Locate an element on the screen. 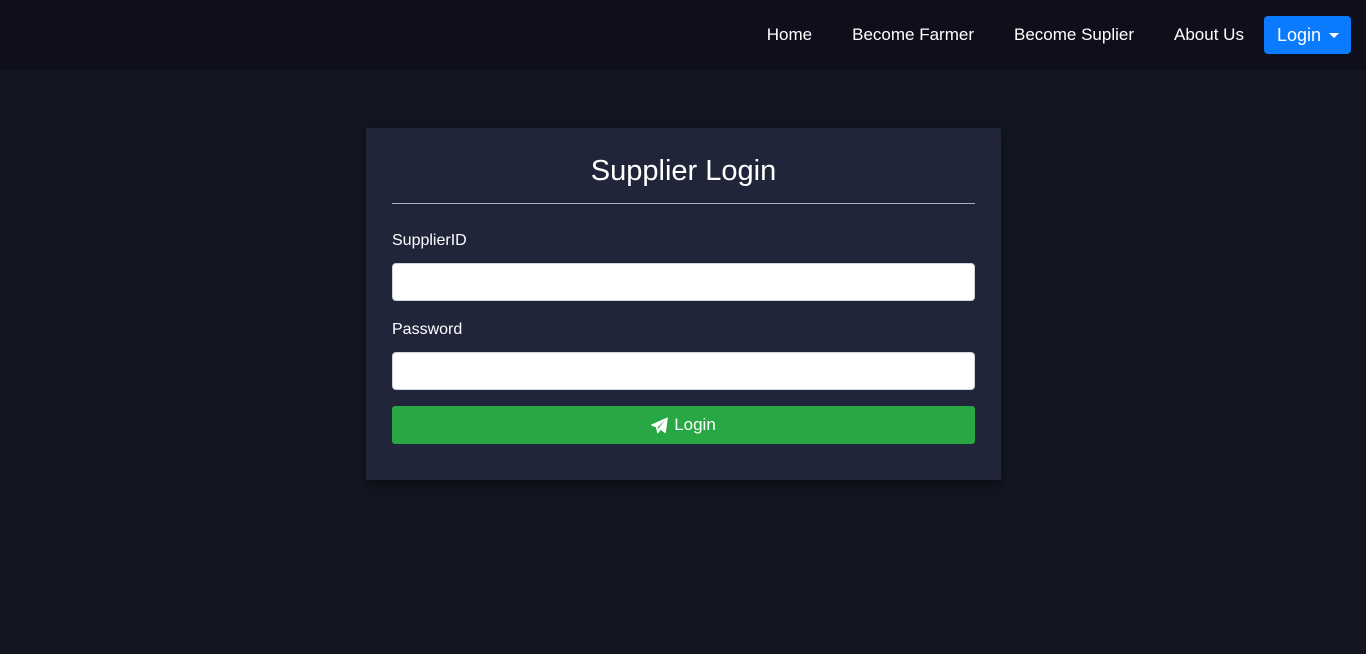 This screenshot has width=1366, height=654. supplier-id-input is located at coordinates (683, 282).